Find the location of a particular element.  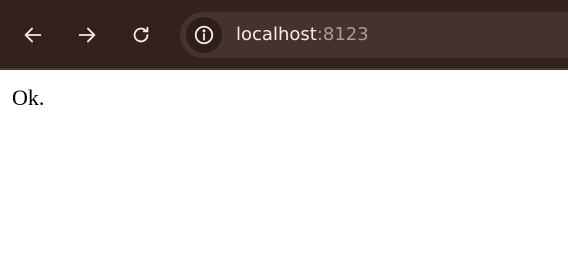

reload-button is located at coordinates (141, 35).